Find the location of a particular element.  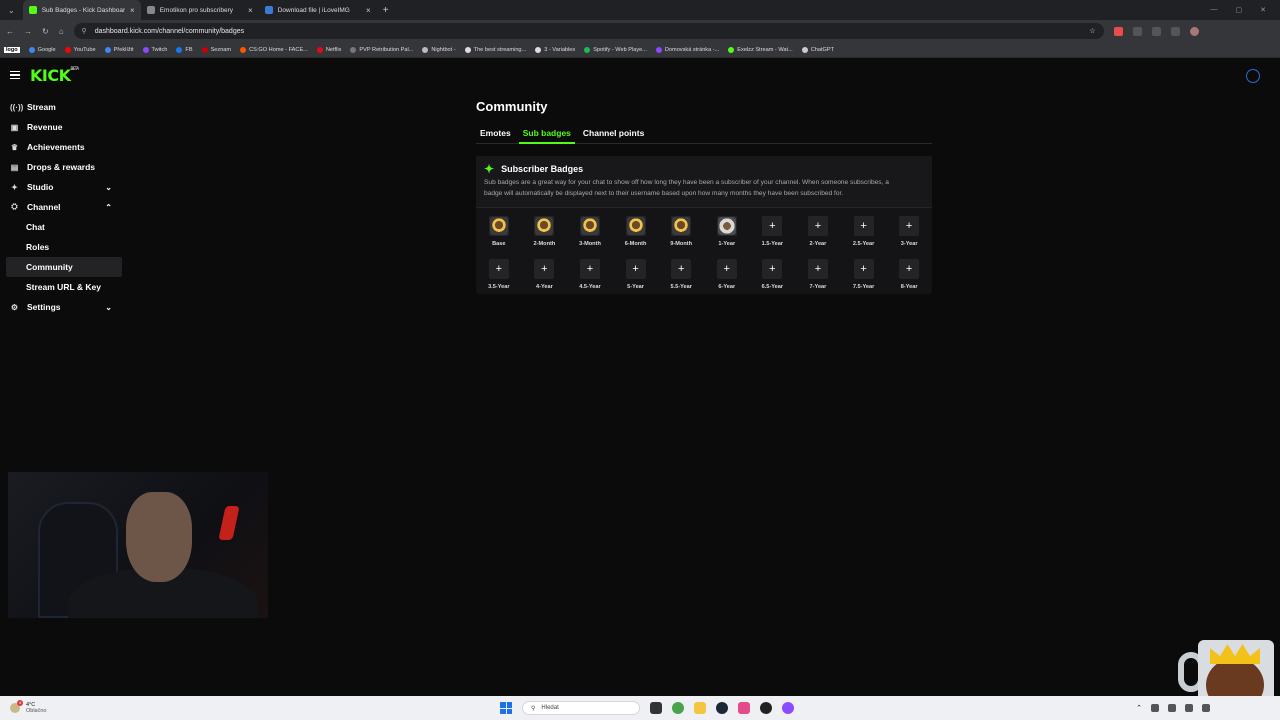

badge-slot: +3.5-Year is located at coordinates (499, 274).